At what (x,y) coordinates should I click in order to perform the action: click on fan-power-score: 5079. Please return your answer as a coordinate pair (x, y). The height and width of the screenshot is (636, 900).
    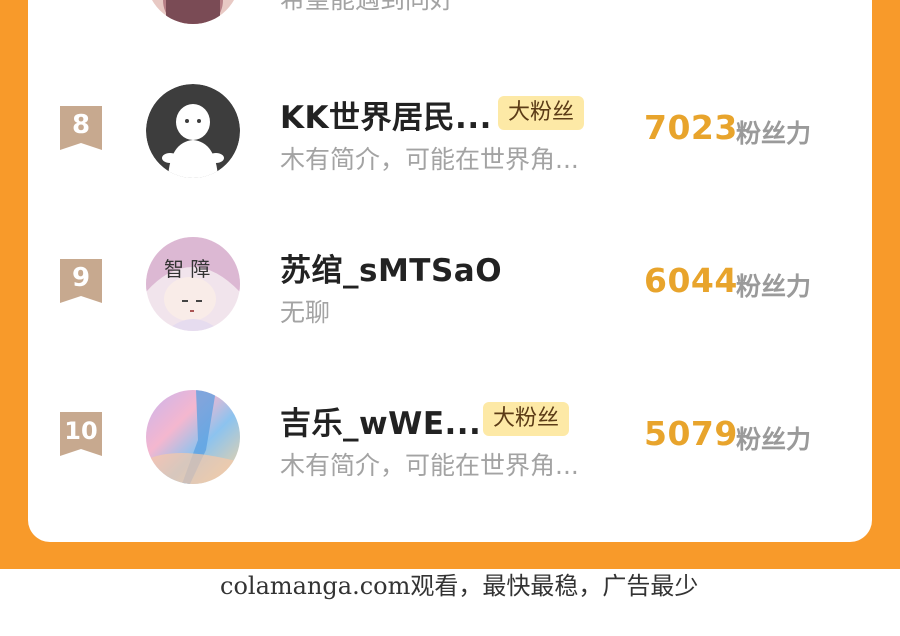
    Looking at the image, I should click on (691, 433).